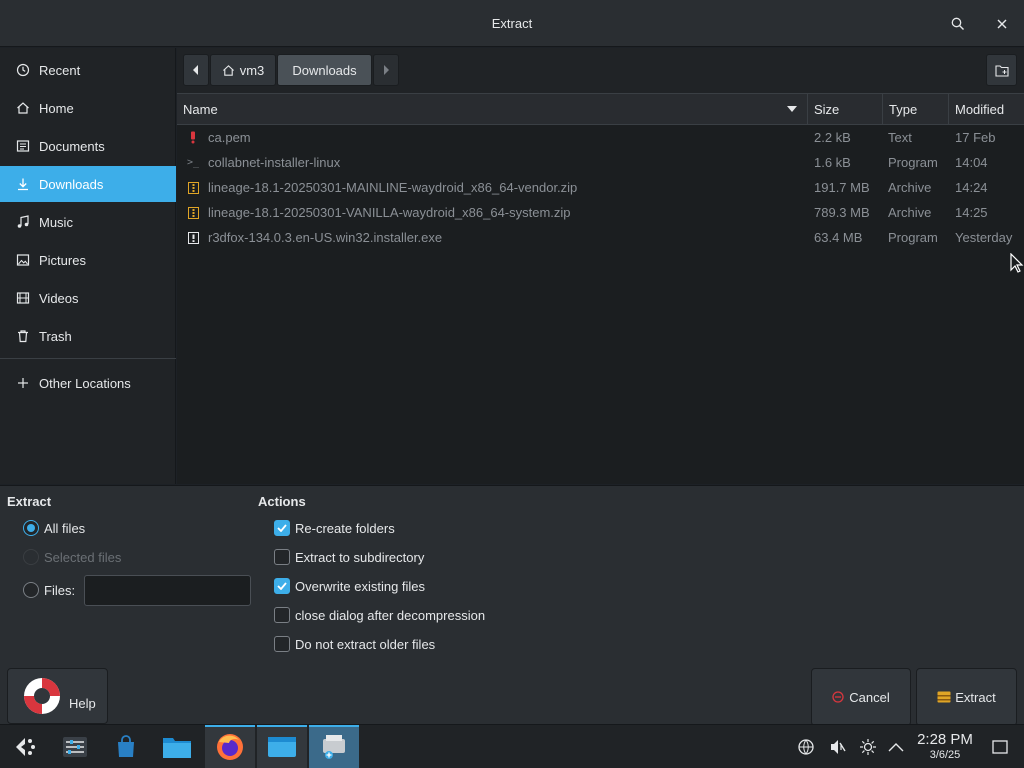 The height and width of the screenshot is (768, 1024). I want to click on radio-label: Selected files, so click(83, 557).